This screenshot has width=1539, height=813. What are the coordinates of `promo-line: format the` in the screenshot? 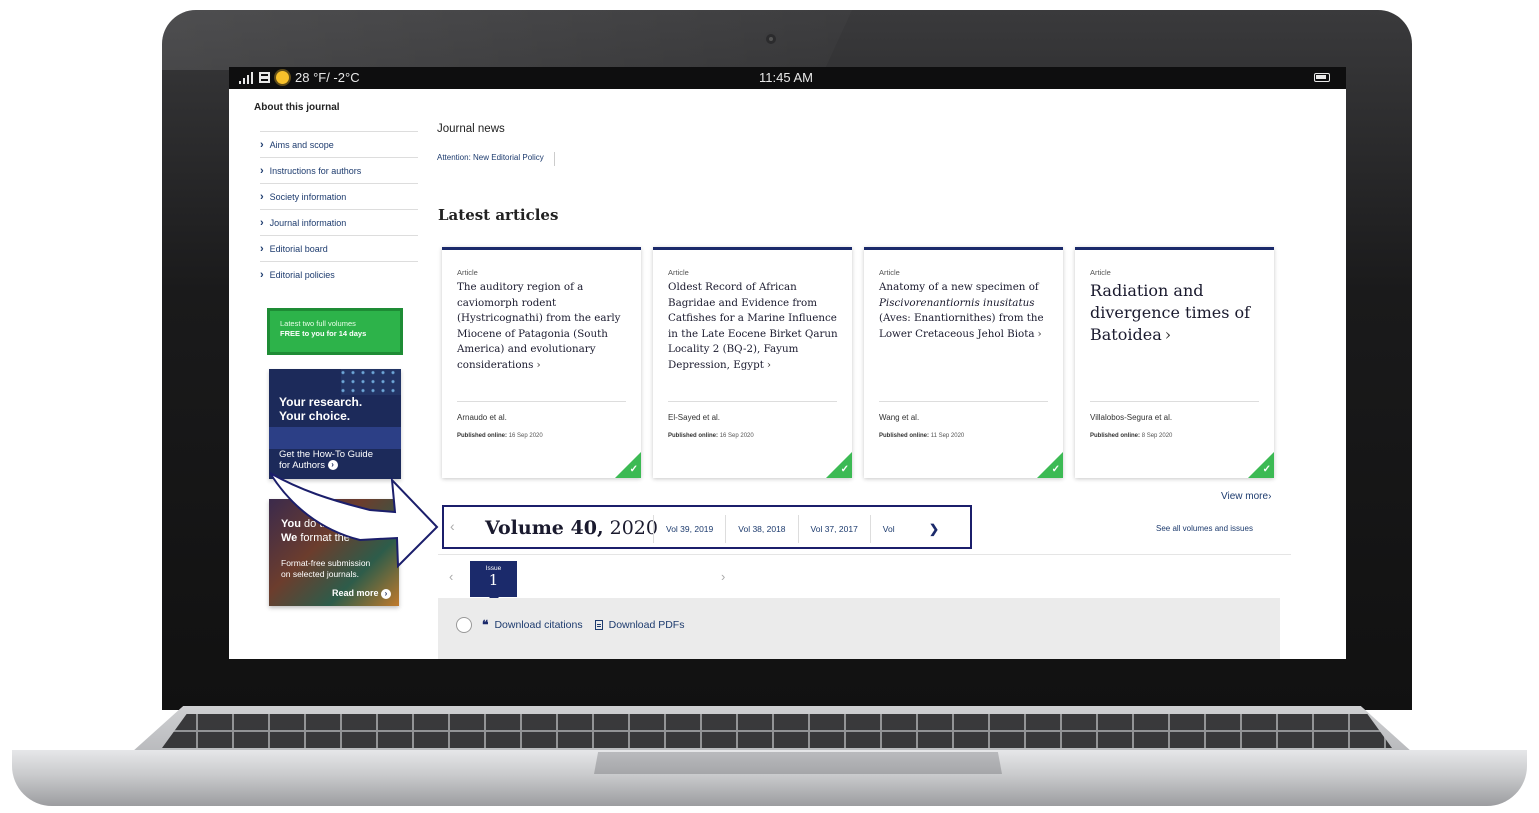 It's located at (323, 538).